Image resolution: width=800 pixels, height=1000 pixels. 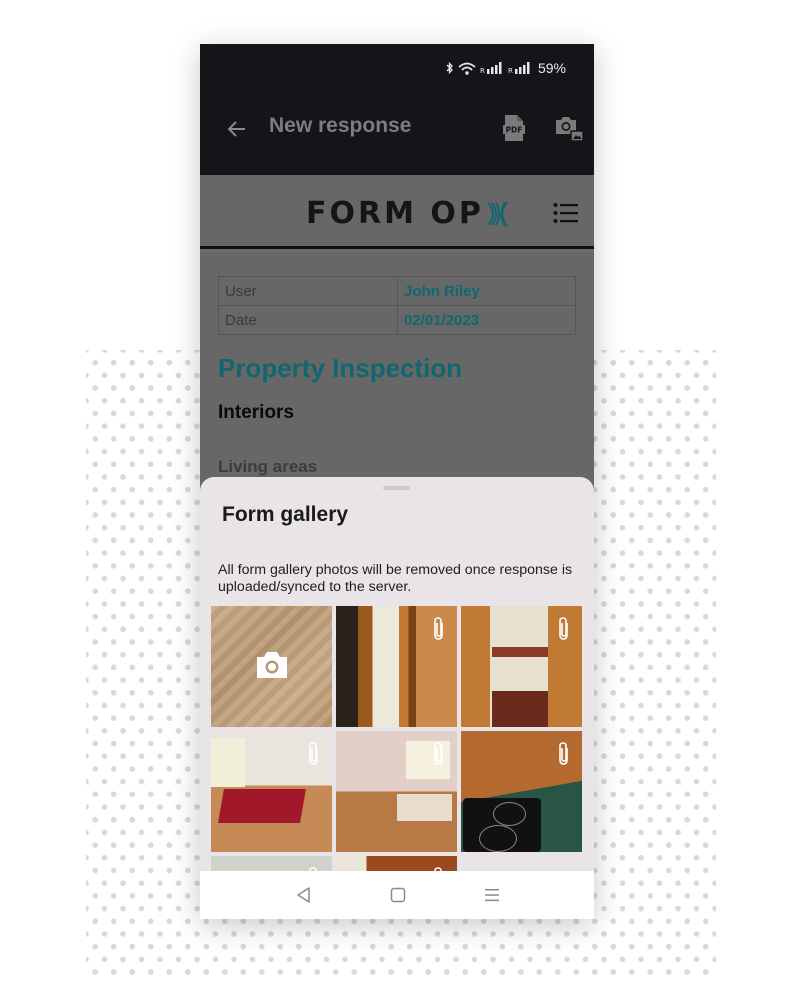 I want to click on export-pdf-button: PDF, so click(x=514, y=128).